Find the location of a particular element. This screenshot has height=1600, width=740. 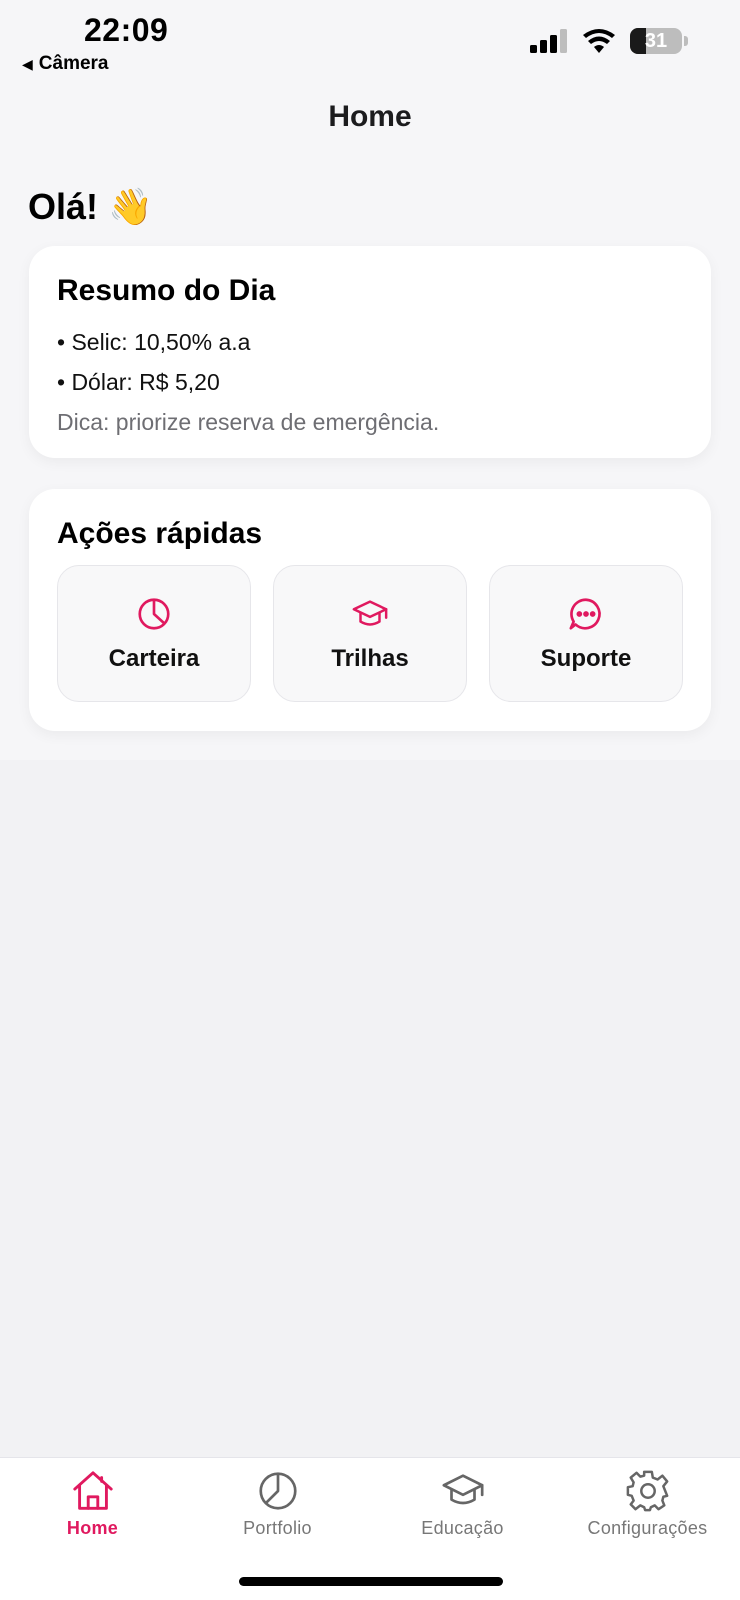

gear-icon is located at coordinates (647, 1491).